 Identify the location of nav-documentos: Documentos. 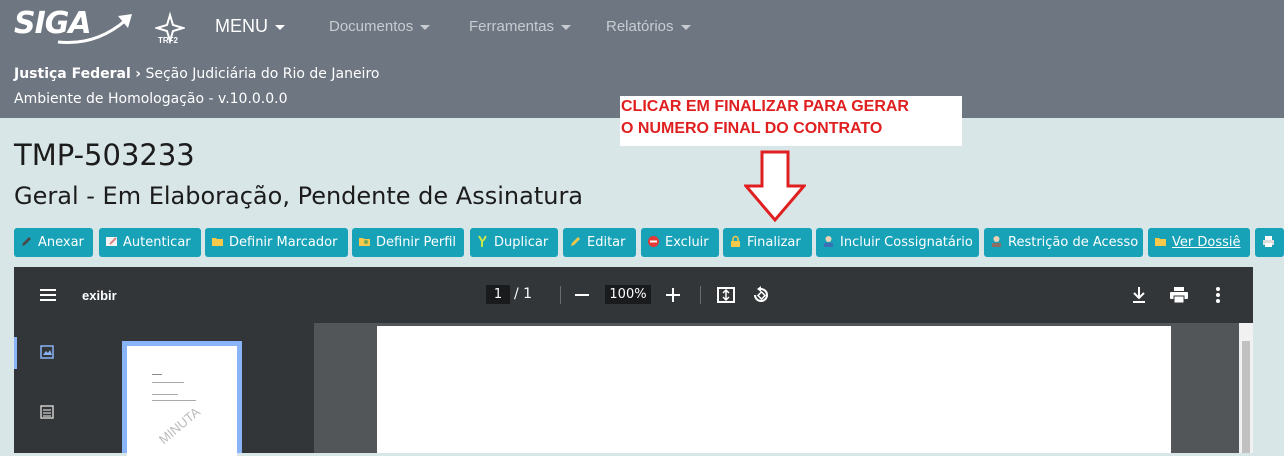
(380, 26).